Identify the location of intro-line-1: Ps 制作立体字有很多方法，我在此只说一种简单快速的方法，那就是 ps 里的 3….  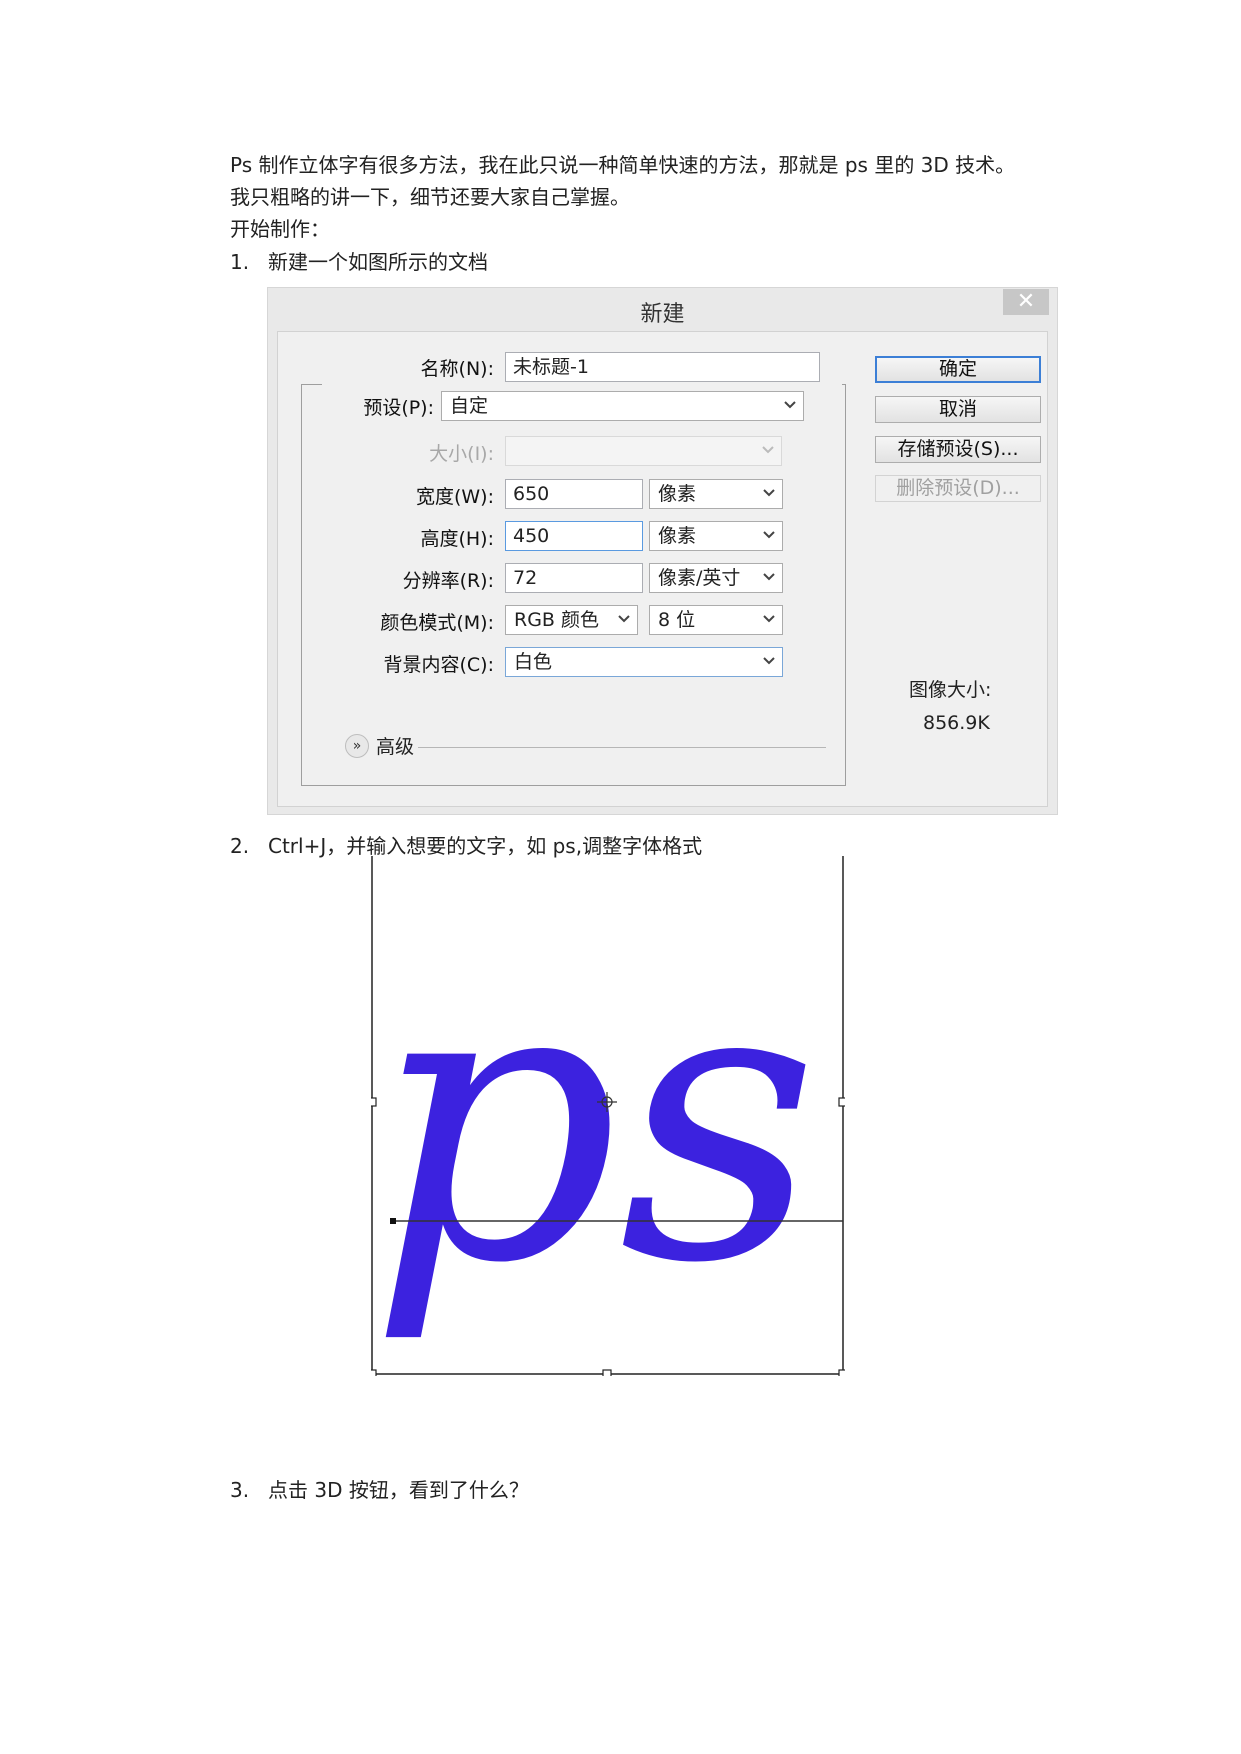
(623, 165).